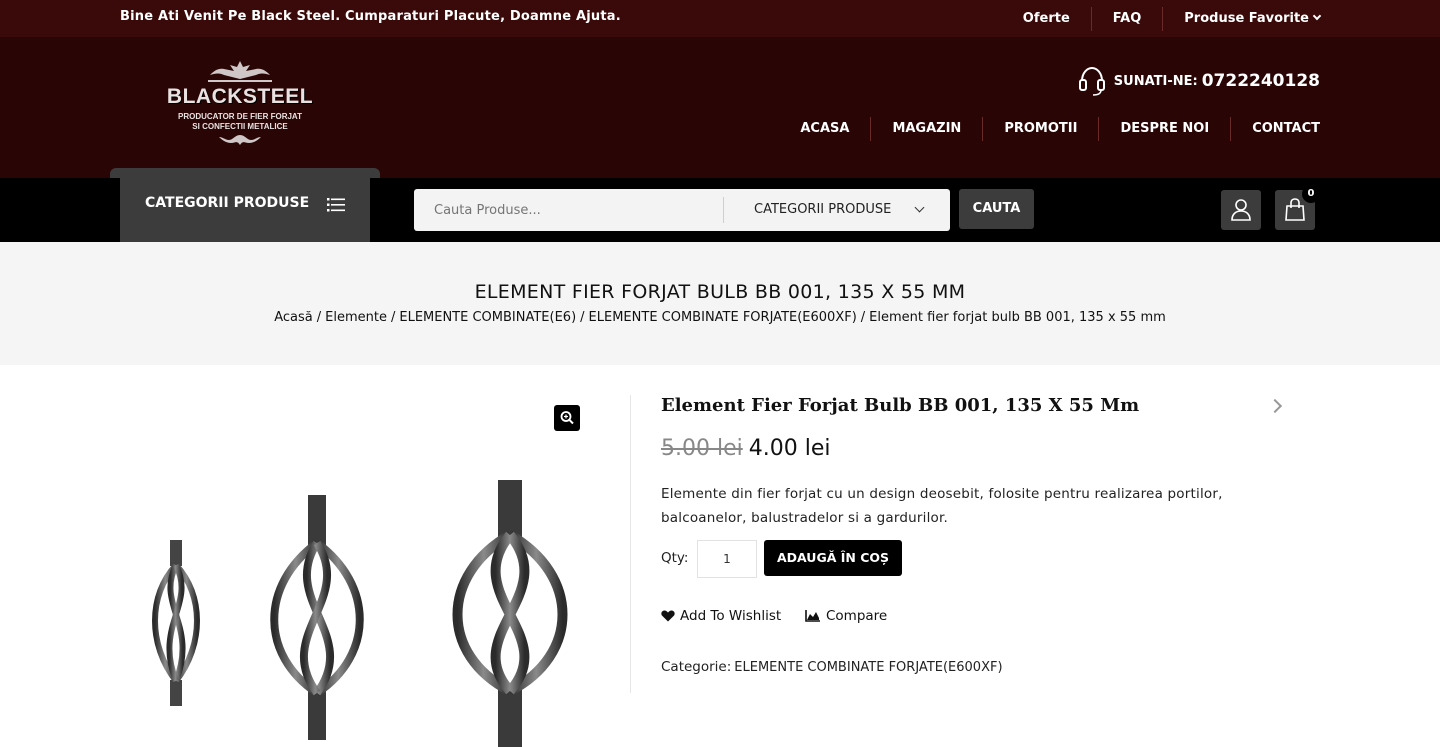 The width and height of the screenshot is (1440, 747). I want to click on phone-contact: SUNATI-NE: 0722240128, so click(1199, 81).